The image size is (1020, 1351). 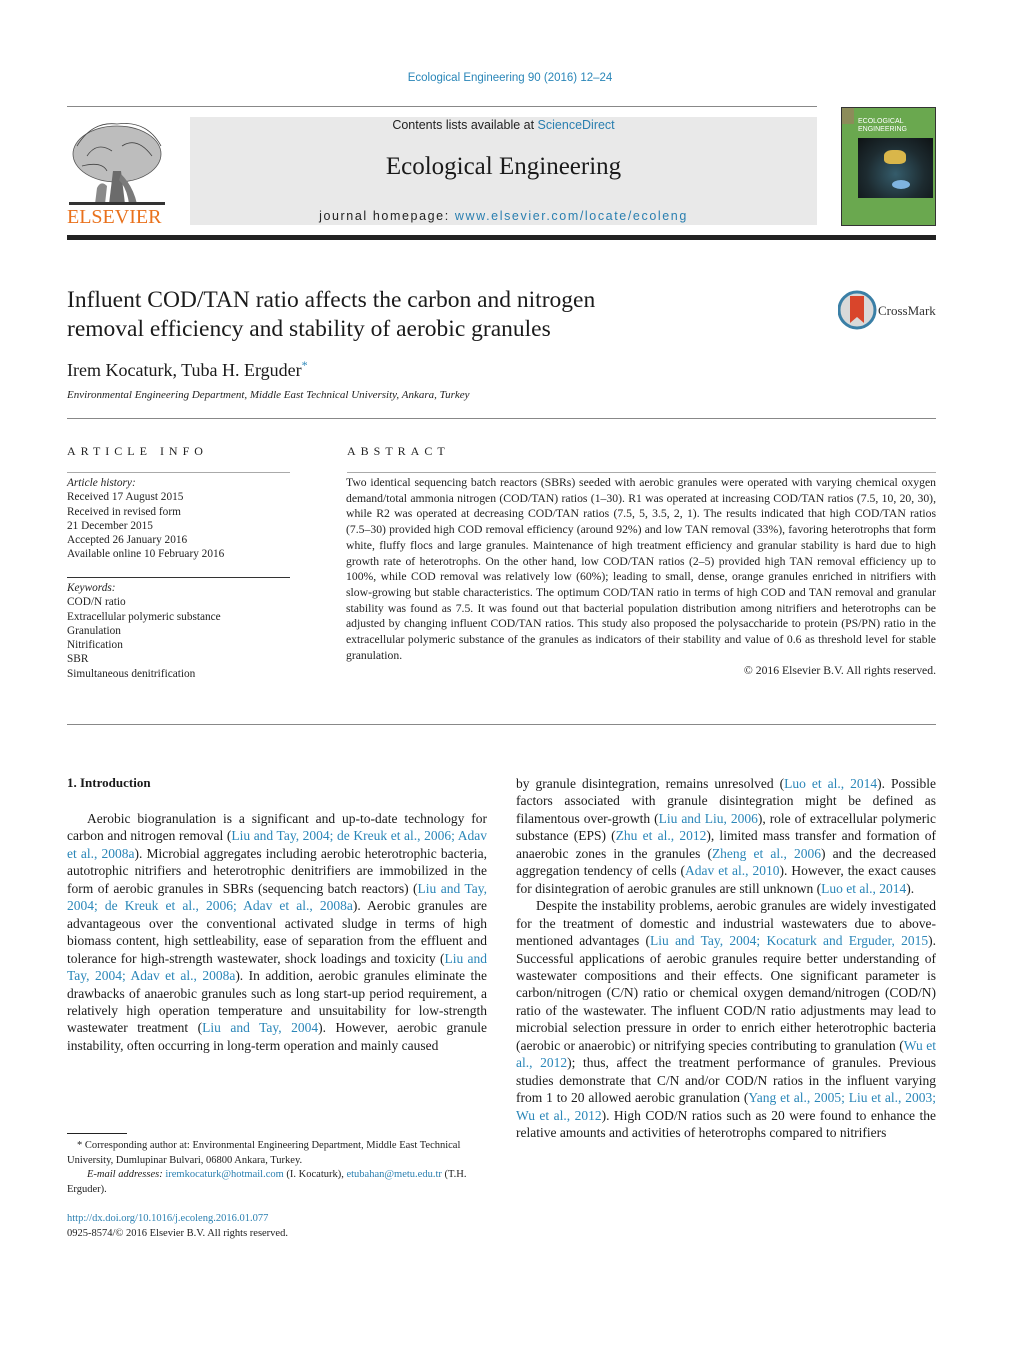 I want to click on homepage-prefix: journal homepage:, so click(x=387, y=216).